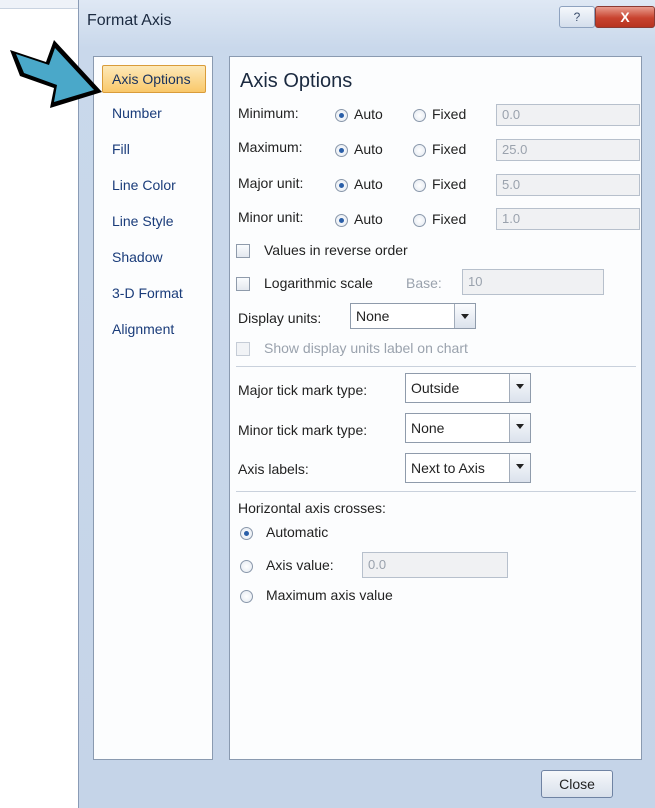  Describe the element at coordinates (568, 185) in the screenshot. I see `major-unit-value-input: 5.0` at that location.